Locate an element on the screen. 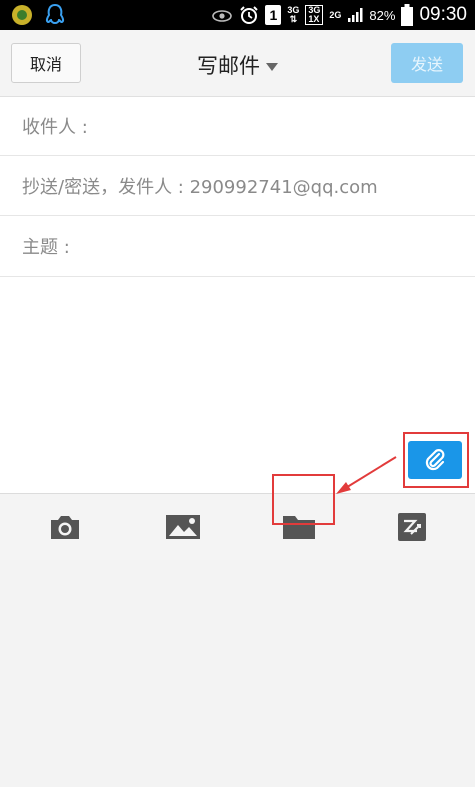 The width and height of the screenshot is (475, 787). page-title: 写邮件 is located at coordinates (228, 66).